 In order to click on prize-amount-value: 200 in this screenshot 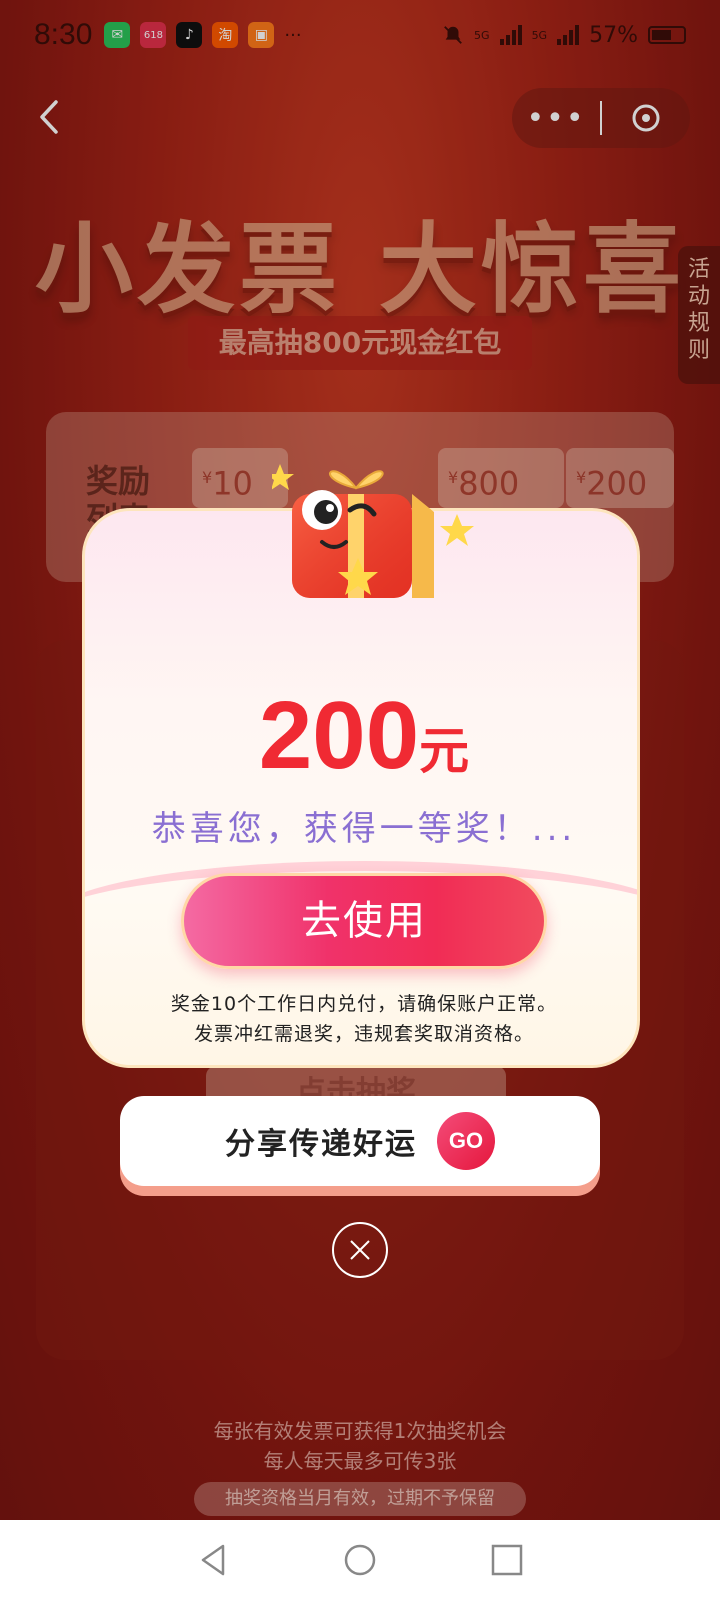, I will do `click(339, 735)`.